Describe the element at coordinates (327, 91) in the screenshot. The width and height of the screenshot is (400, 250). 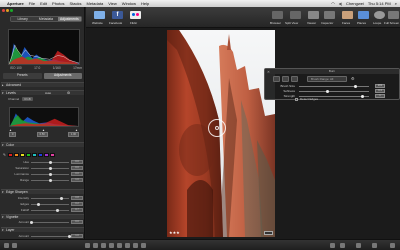
I see `hud-softness-slider-knob` at that location.